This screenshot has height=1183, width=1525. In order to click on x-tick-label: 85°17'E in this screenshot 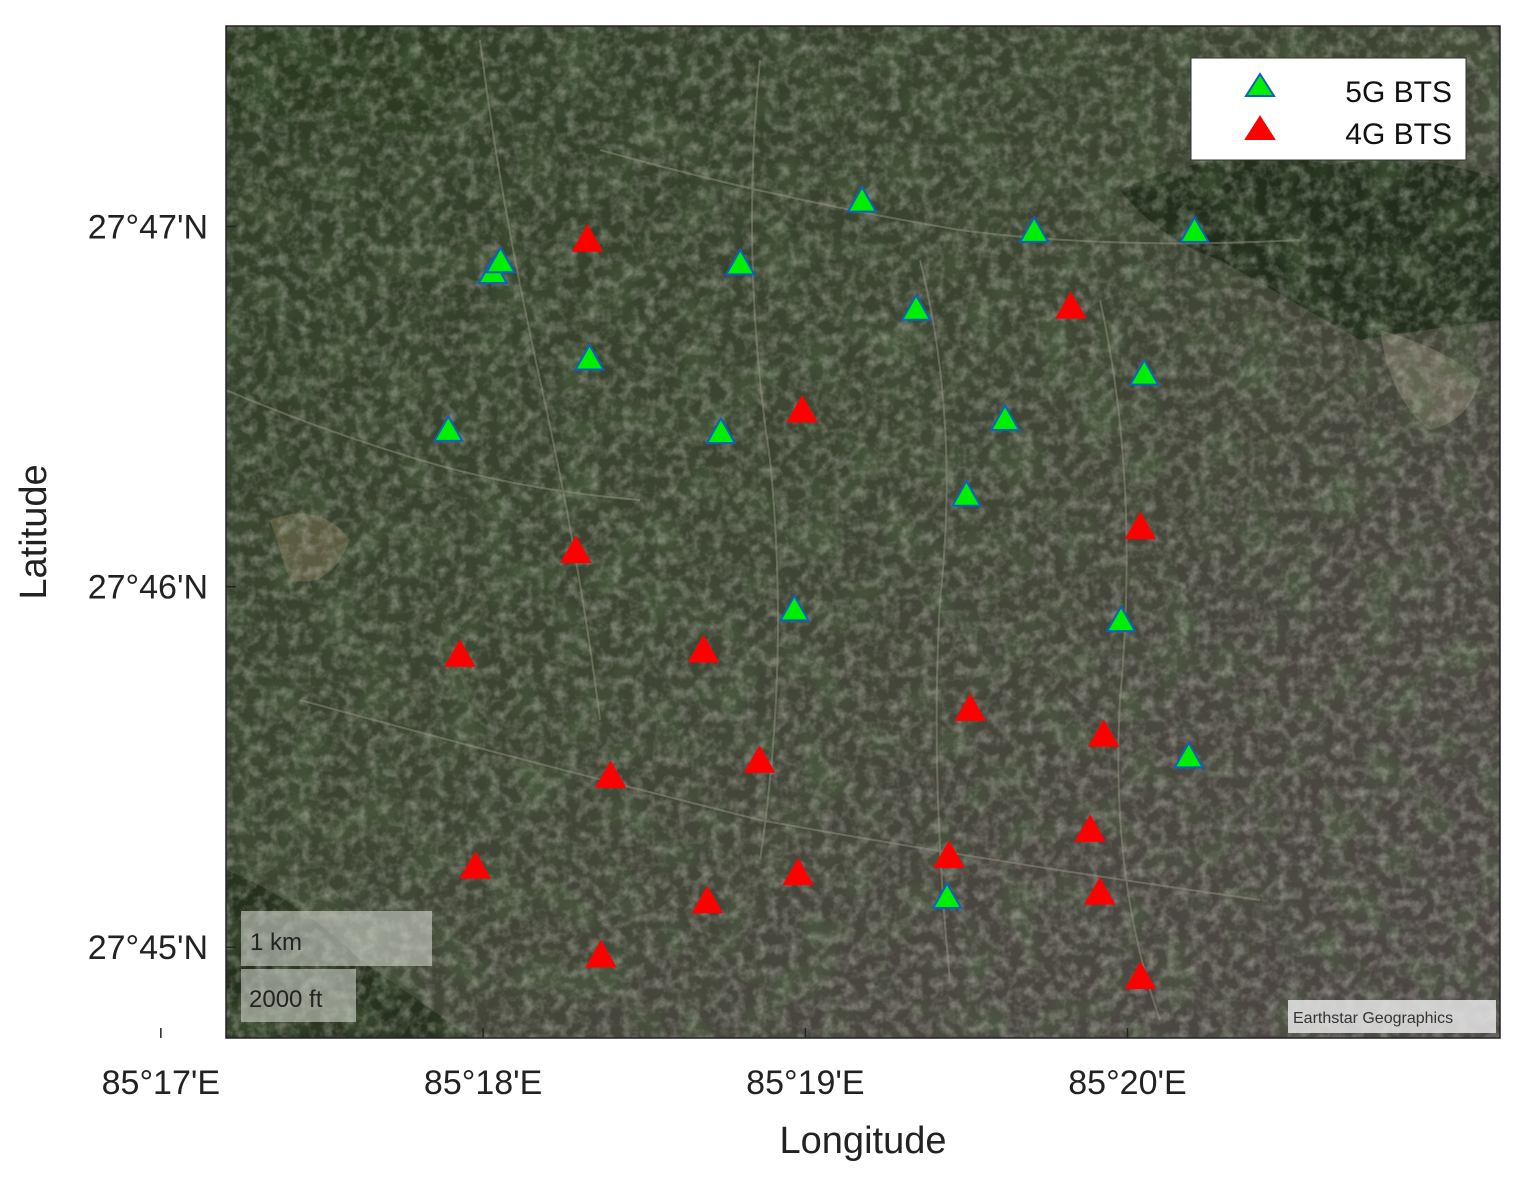, I will do `click(161, 1083)`.